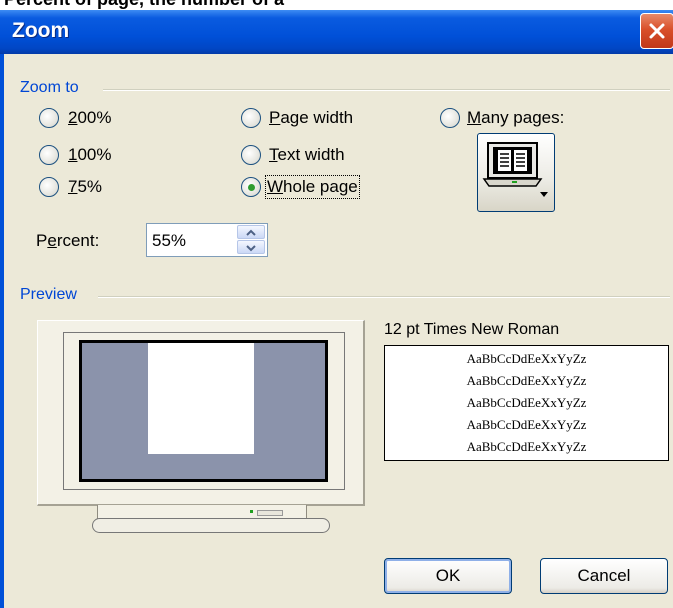  I want to click on radio-75-percent, so click(49, 187).